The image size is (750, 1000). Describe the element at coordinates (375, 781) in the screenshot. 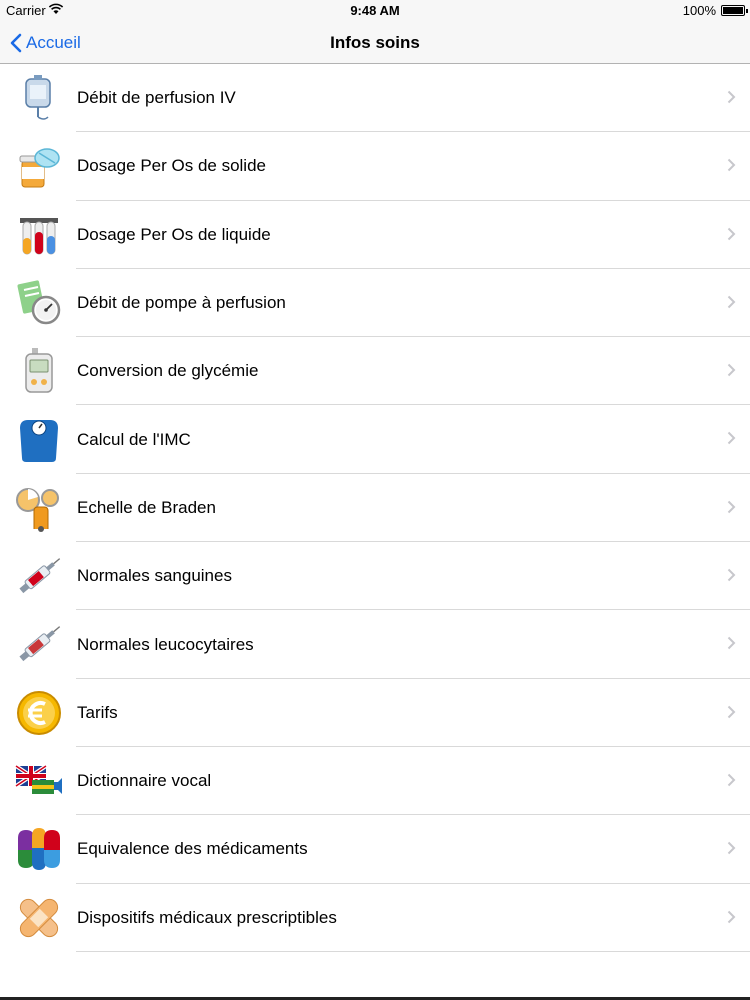

I see `list-item-dictionnaire: Dictionnaire vocal` at that location.